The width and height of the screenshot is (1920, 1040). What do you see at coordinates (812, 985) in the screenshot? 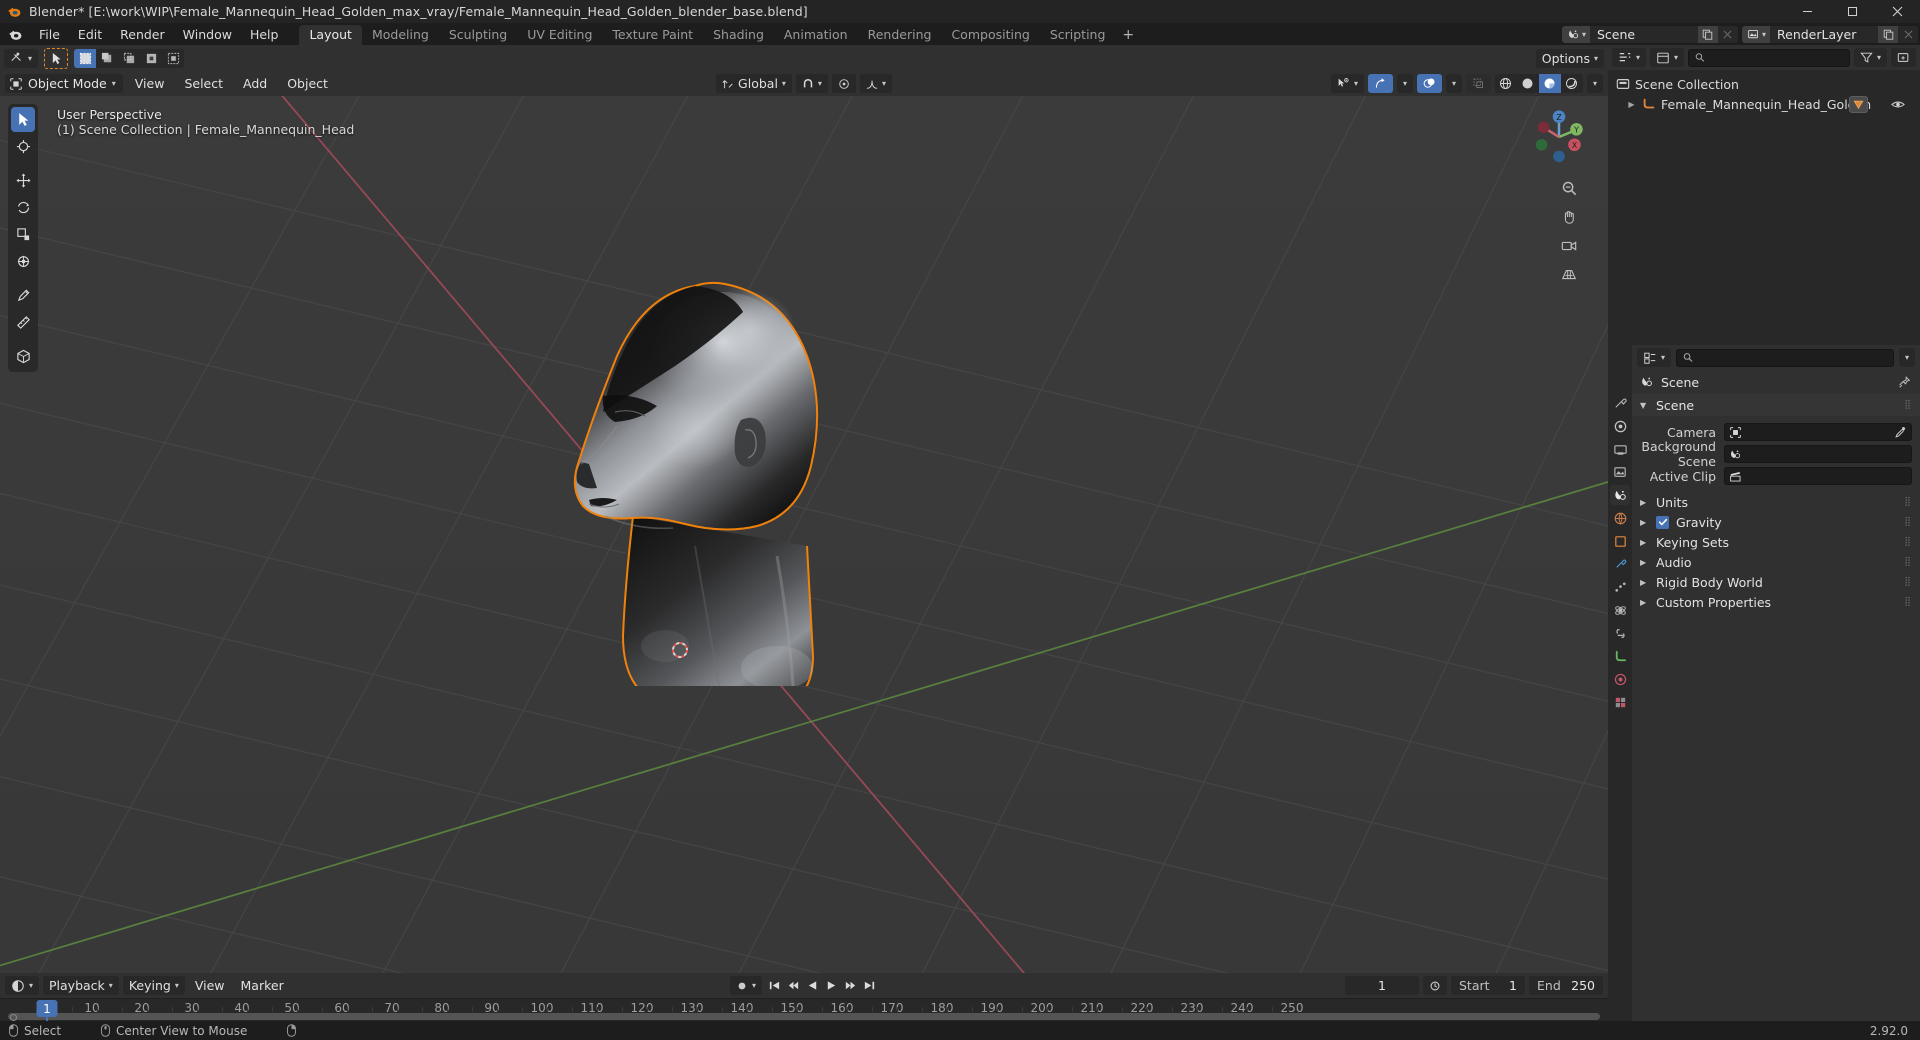
I see `play-reverse-button` at bounding box center [812, 985].